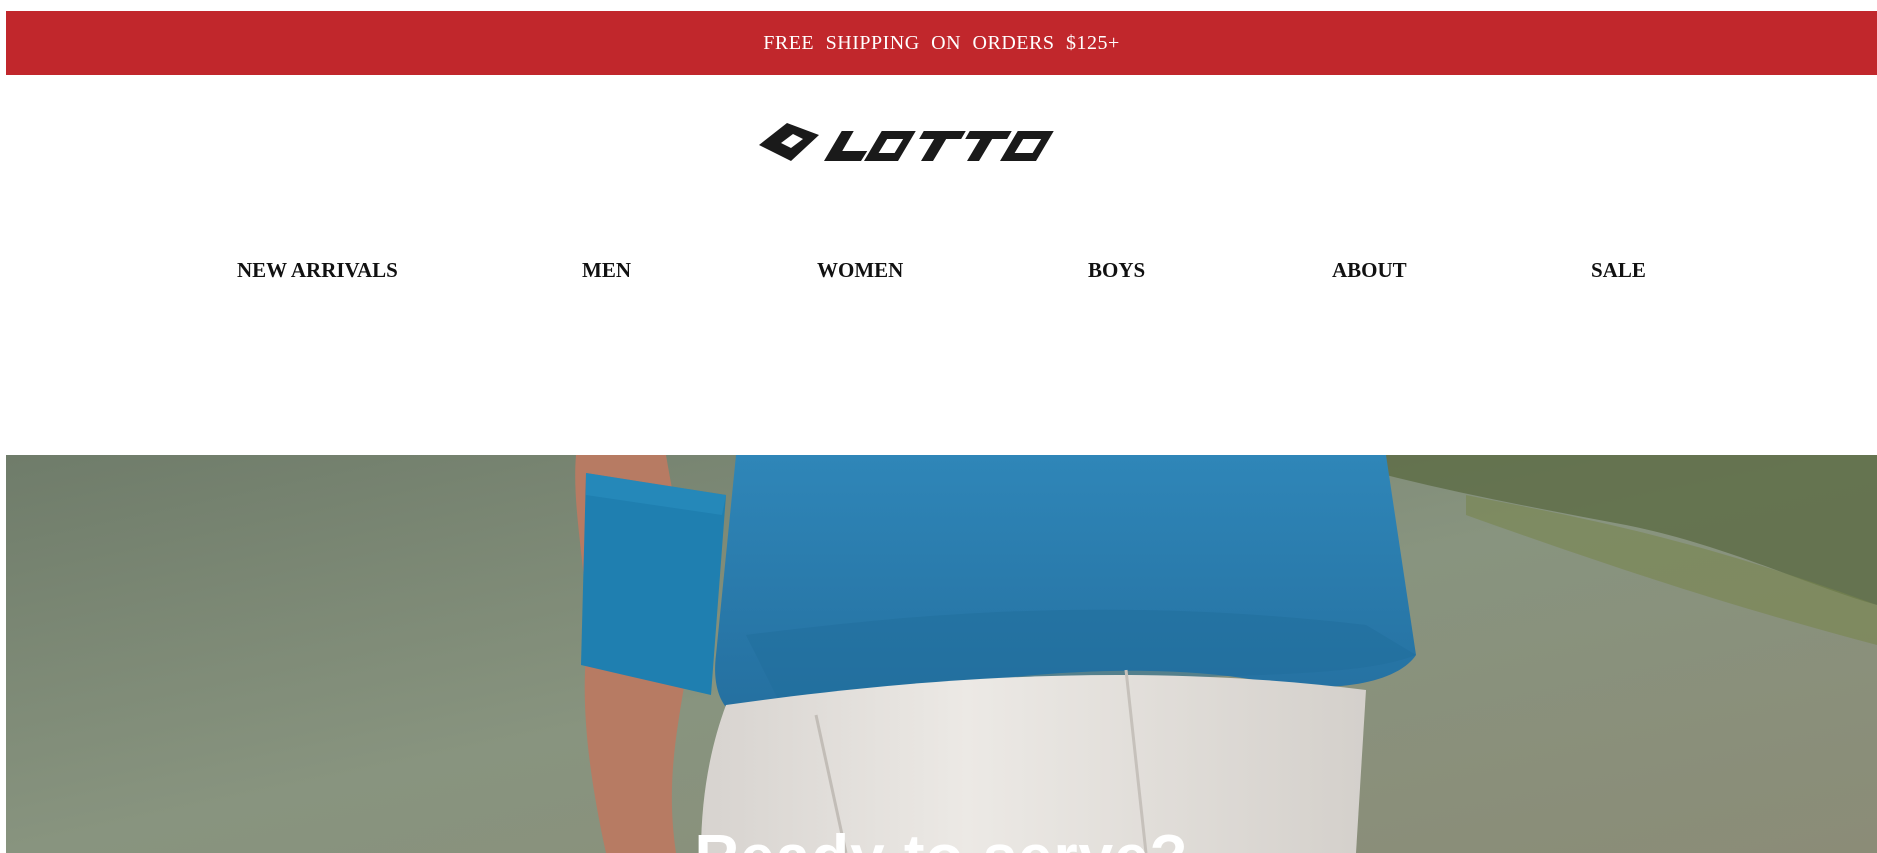 The height and width of the screenshot is (853, 1877). I want to click on lotto-logo, so click(909, 145).